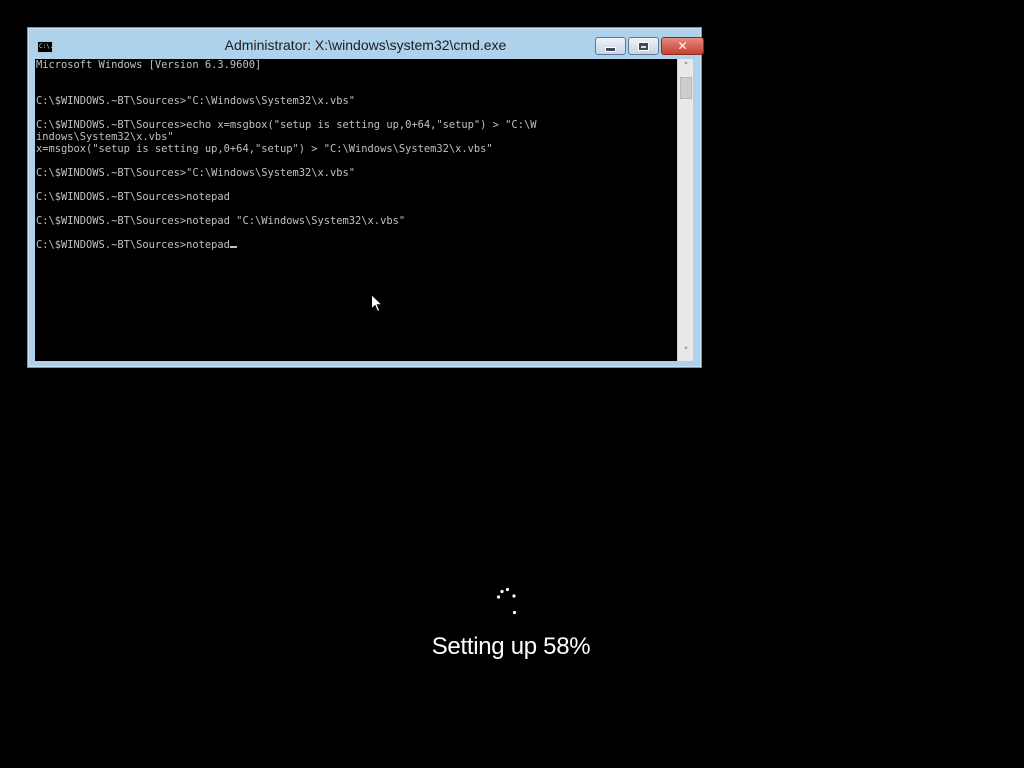 The width and height of the screenshot is (1024, 768). I want to click on scroll-thumb, so click(686, 88).